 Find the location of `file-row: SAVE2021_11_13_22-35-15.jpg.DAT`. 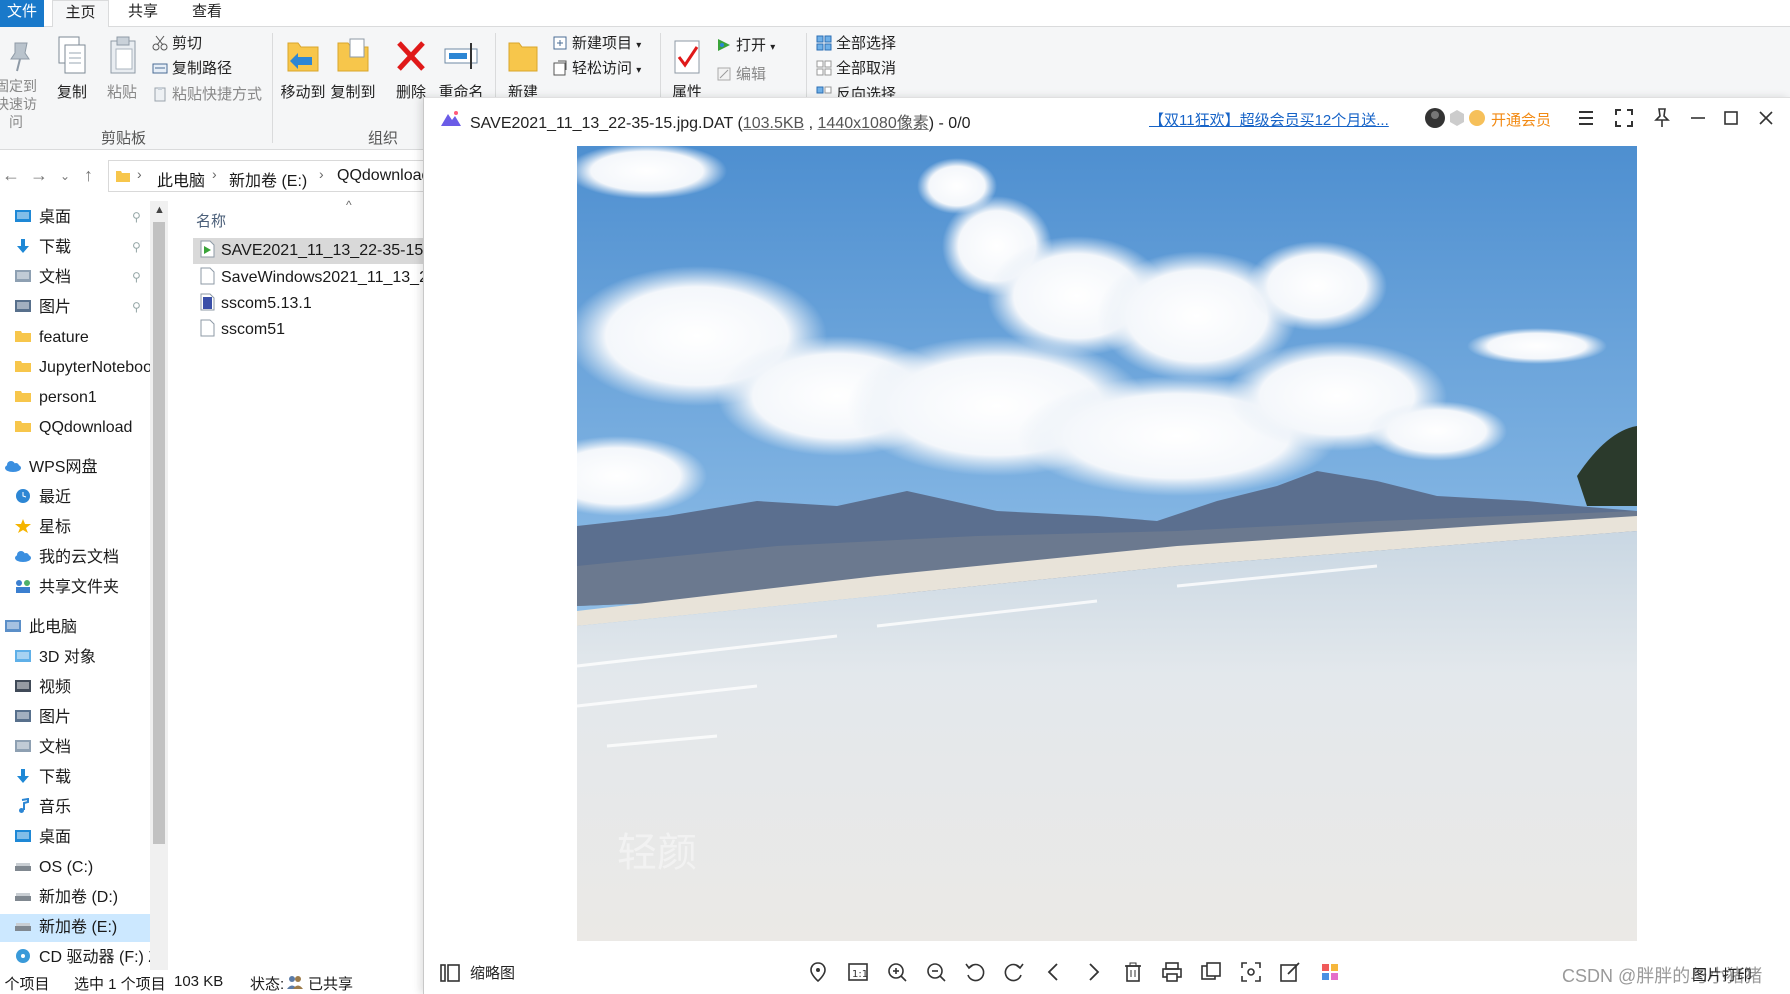

file-row: SAVE2021_11_13_22-35-15.jpg.DAT is located at coordinates (309, 251).